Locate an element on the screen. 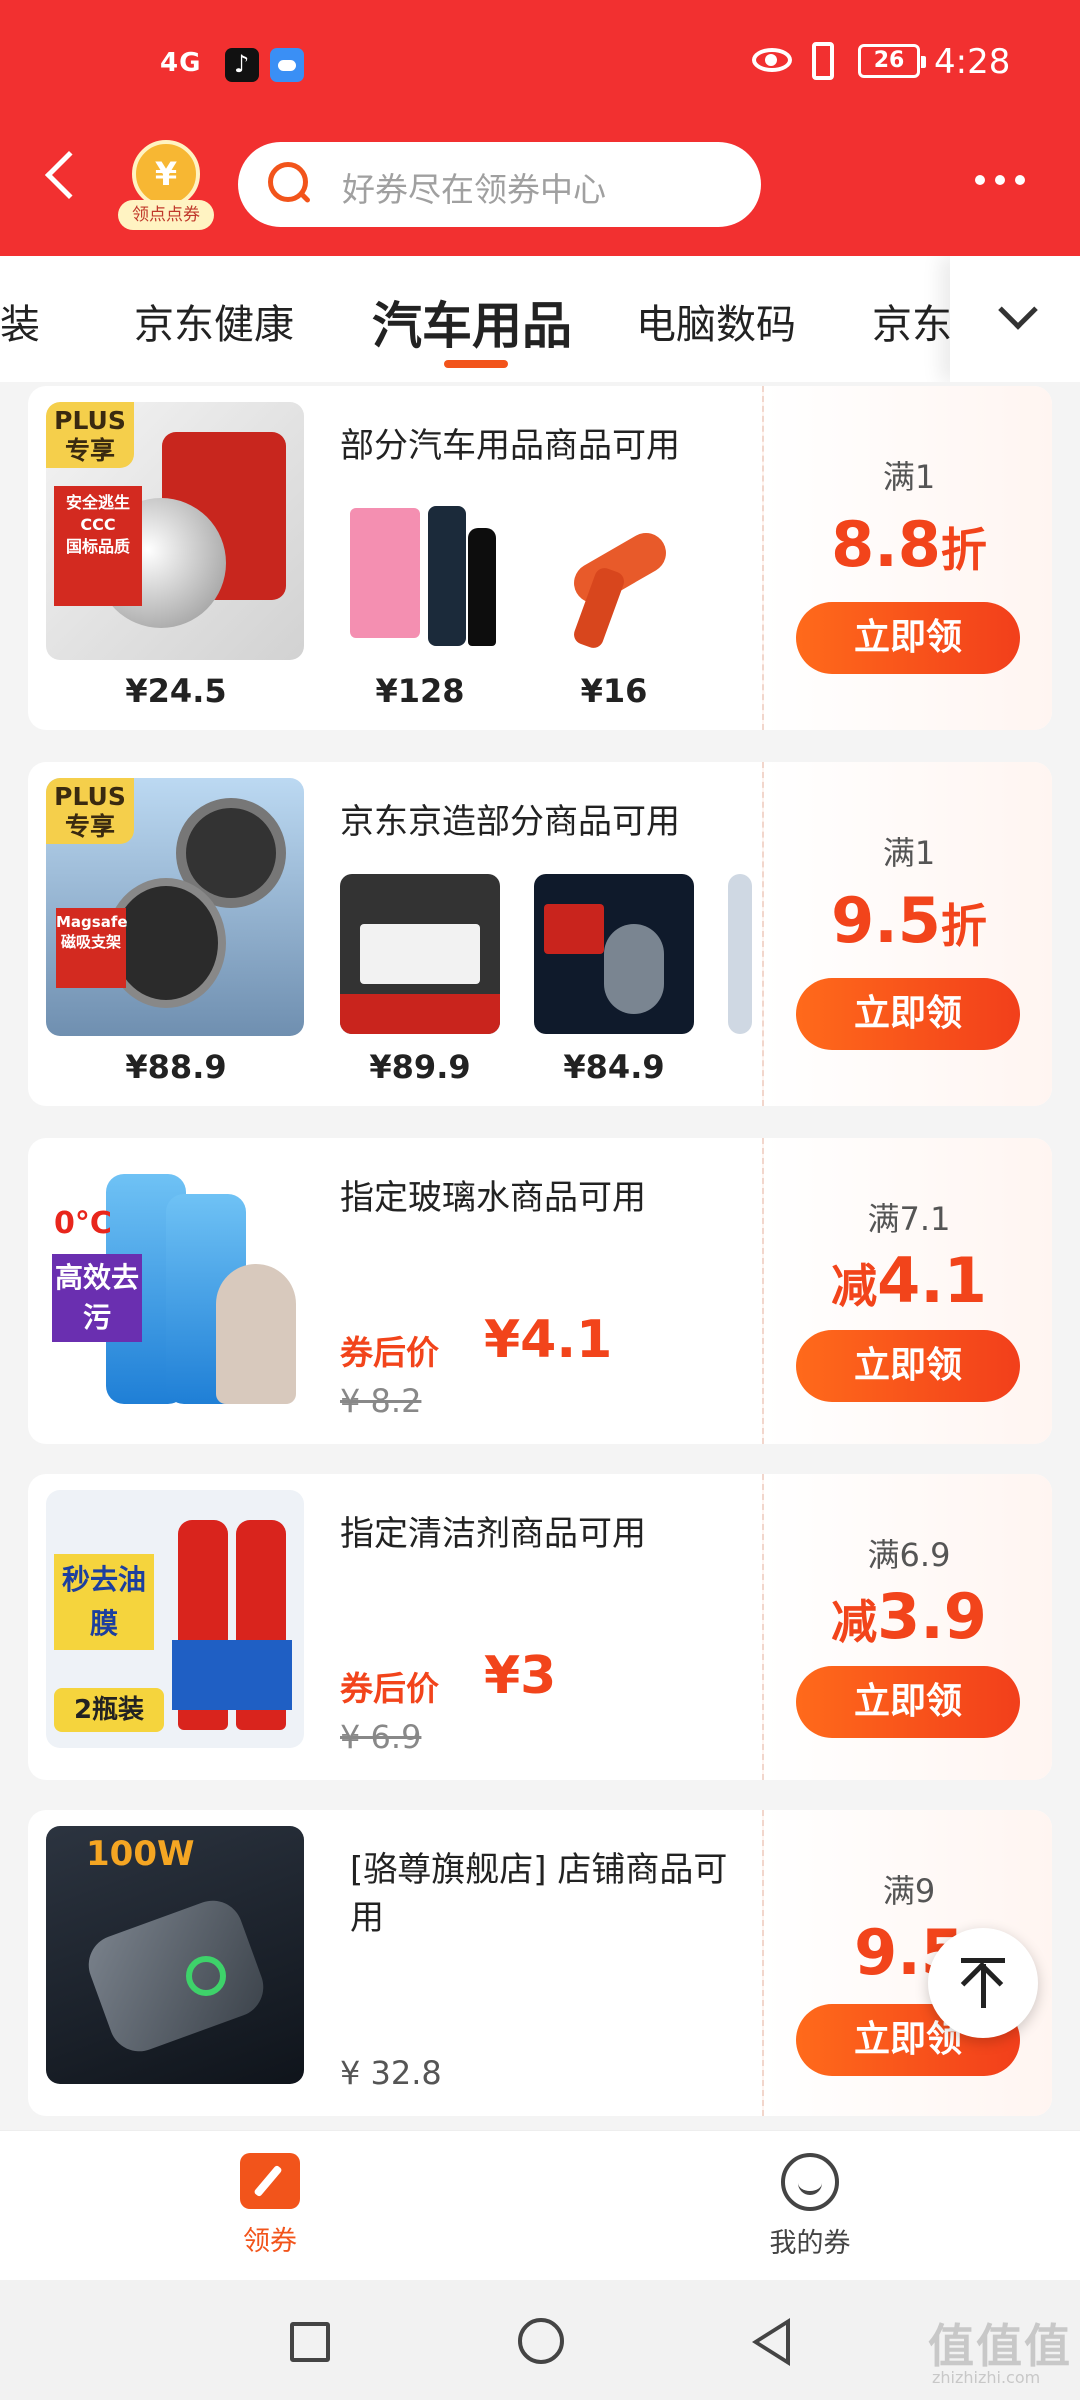 This screenshot has width=1080, height=2400. product-art-label: 秒去油膜 is located at coordinates (104, 1602).